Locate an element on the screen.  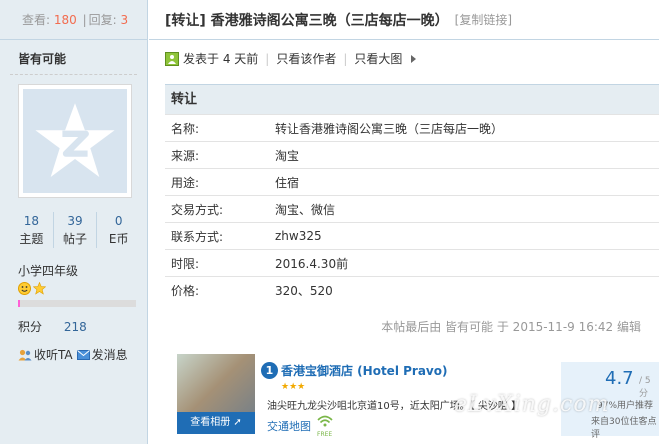
copy-link: [复制链接] is located at coordinates (483, 19).